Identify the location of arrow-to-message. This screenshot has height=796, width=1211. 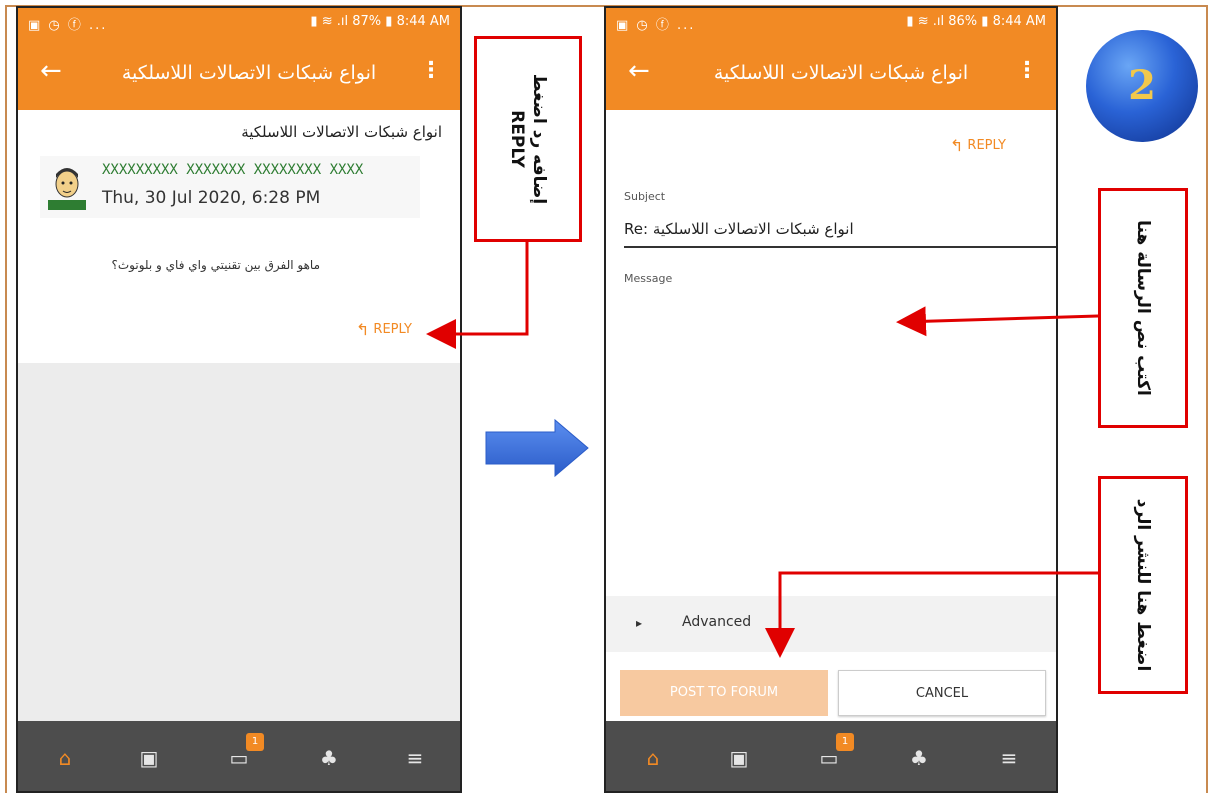
(997, 321).